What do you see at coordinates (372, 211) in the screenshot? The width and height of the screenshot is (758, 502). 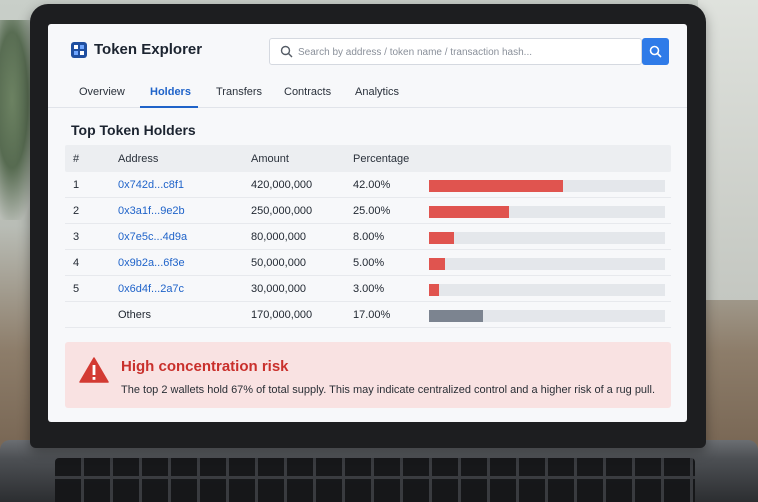 I see `holder-percentage: 25.00%` at bounding box center [372, 211].